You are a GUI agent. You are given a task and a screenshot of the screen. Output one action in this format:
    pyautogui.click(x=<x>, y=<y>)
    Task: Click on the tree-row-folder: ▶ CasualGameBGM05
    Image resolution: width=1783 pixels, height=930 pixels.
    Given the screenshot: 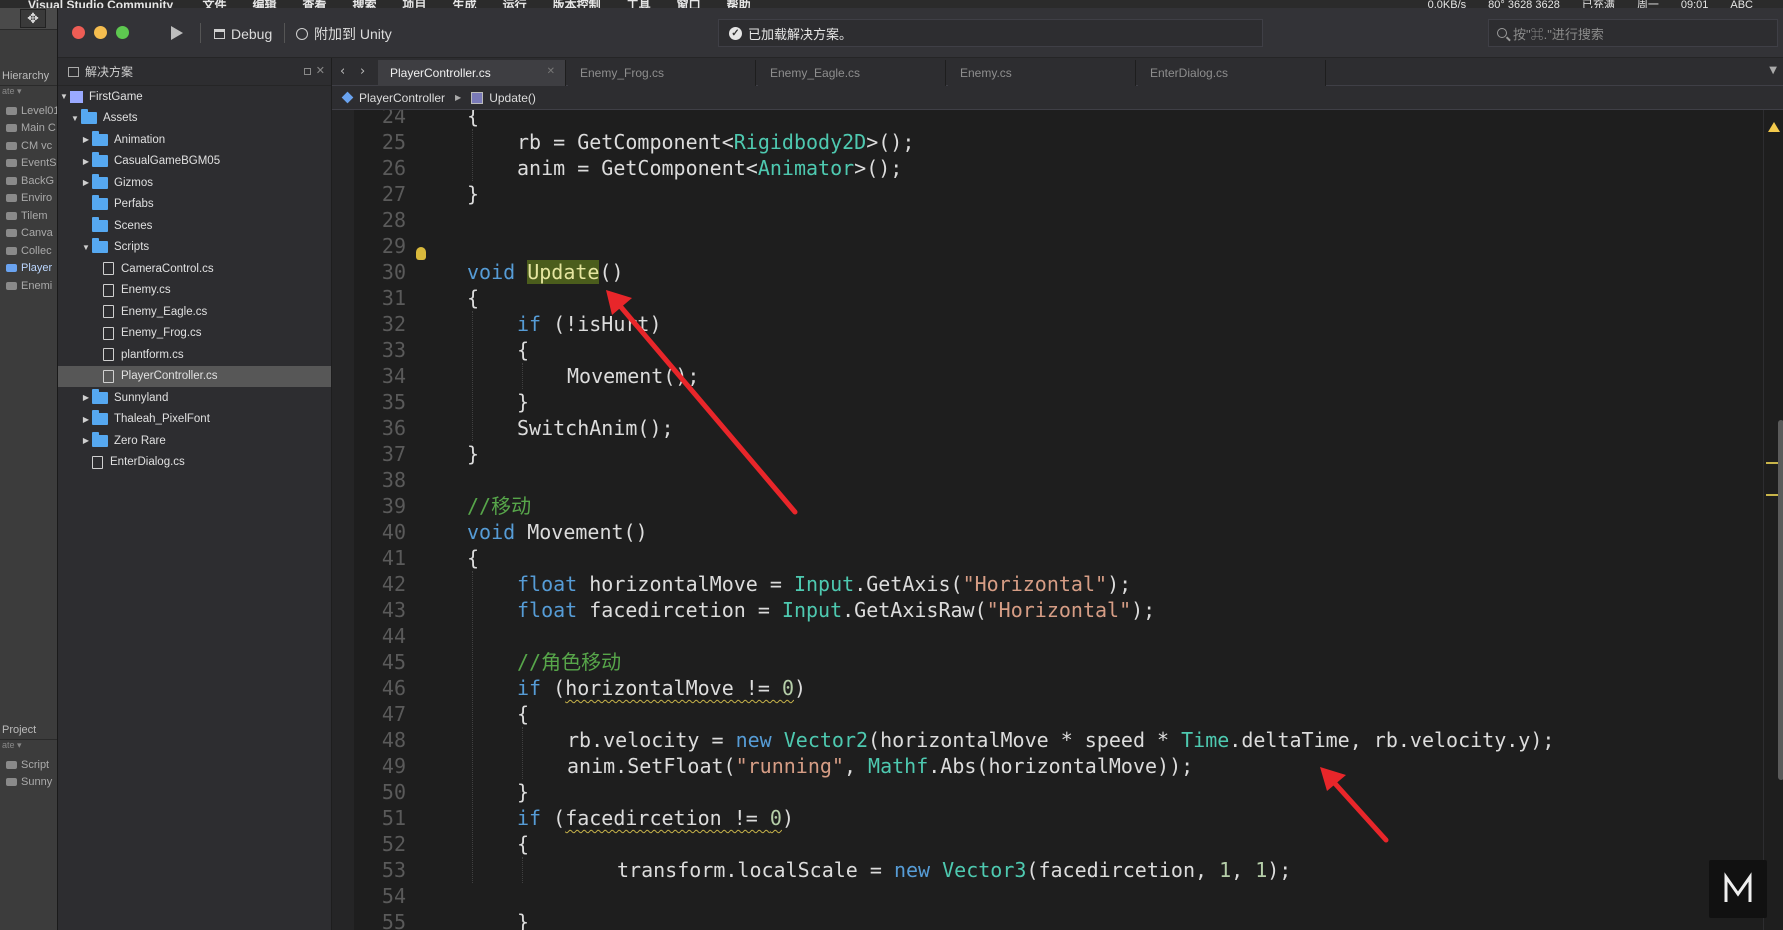 What is the action you would take?
    pyautogui.click(x=194, y=162)
    